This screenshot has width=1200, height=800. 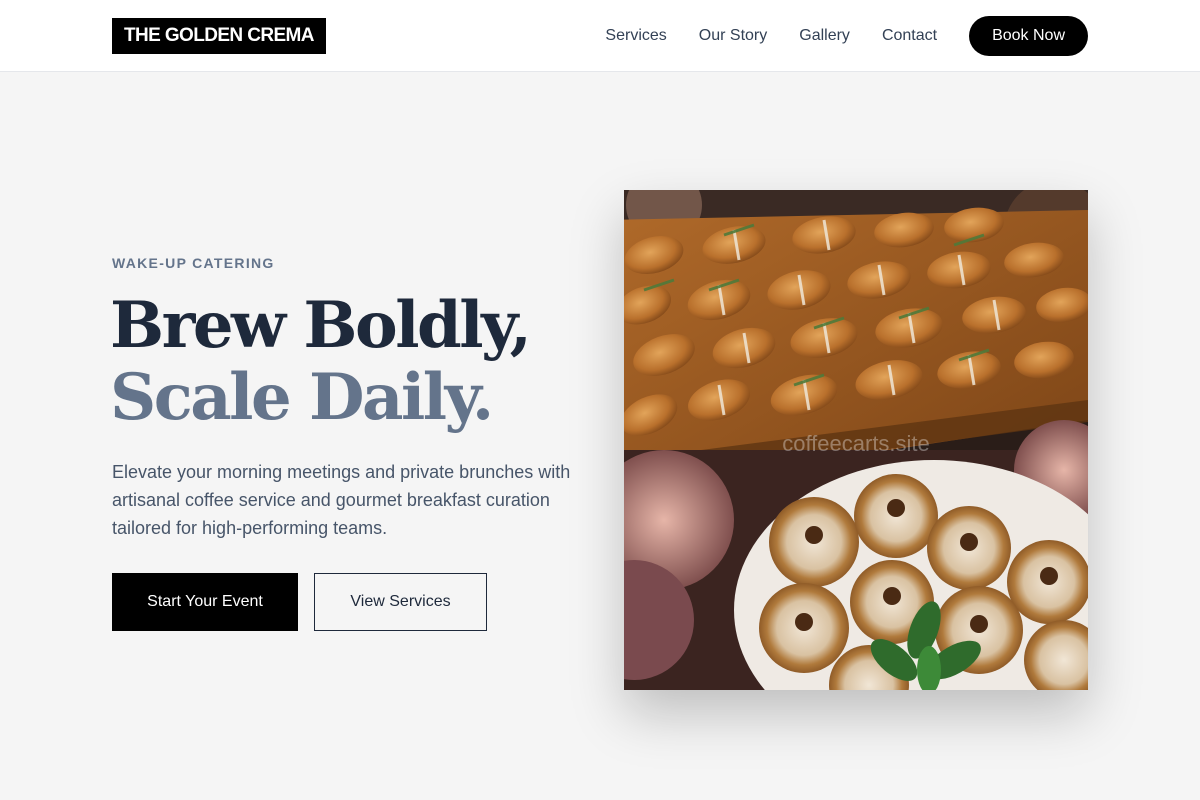 What do you see at coordinates (400, 602) in the screenshot?
I see `view-services-button: View Services` at bounding box center [400, 602].